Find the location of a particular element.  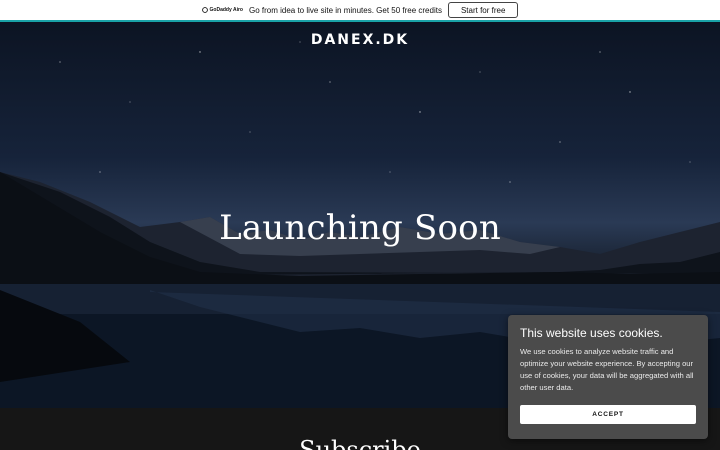

godaddy-logo: GoDaddy Airo is located at coordinates (222, 10).